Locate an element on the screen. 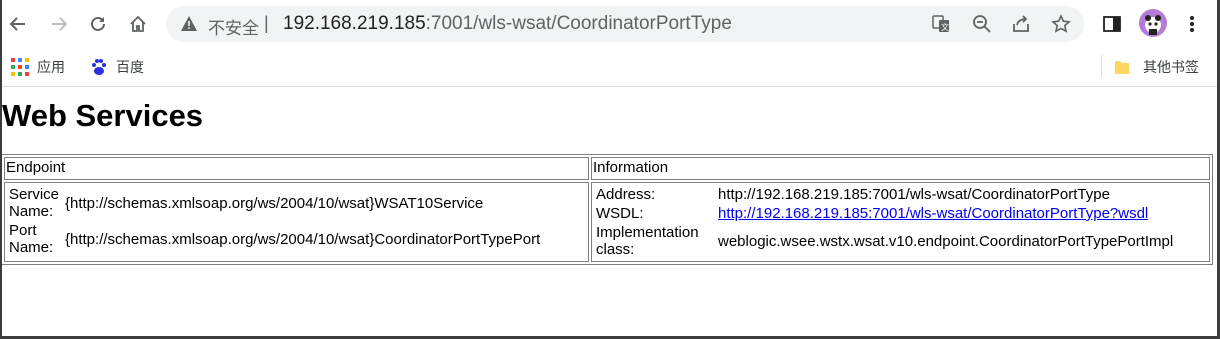 The width and height of the screenshot is (1220, 339). folder-icon is located at coordinates (1122, 67).